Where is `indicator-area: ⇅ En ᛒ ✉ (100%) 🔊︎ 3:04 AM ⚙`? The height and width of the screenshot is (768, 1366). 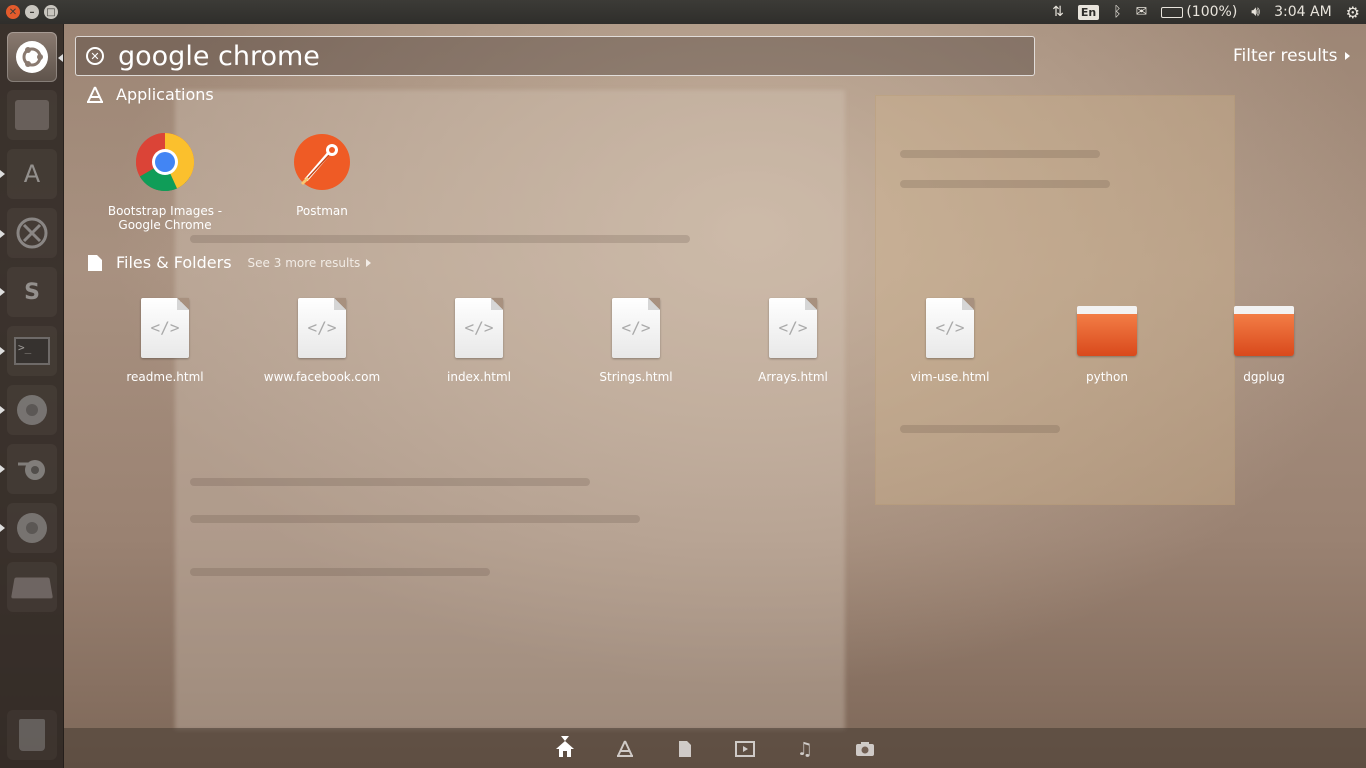
indicator-area: ⇅ En ᛒ ✉ (100%) 🔊︎ 3:04 AM ⚙ is located at coordinates (1206, 12).